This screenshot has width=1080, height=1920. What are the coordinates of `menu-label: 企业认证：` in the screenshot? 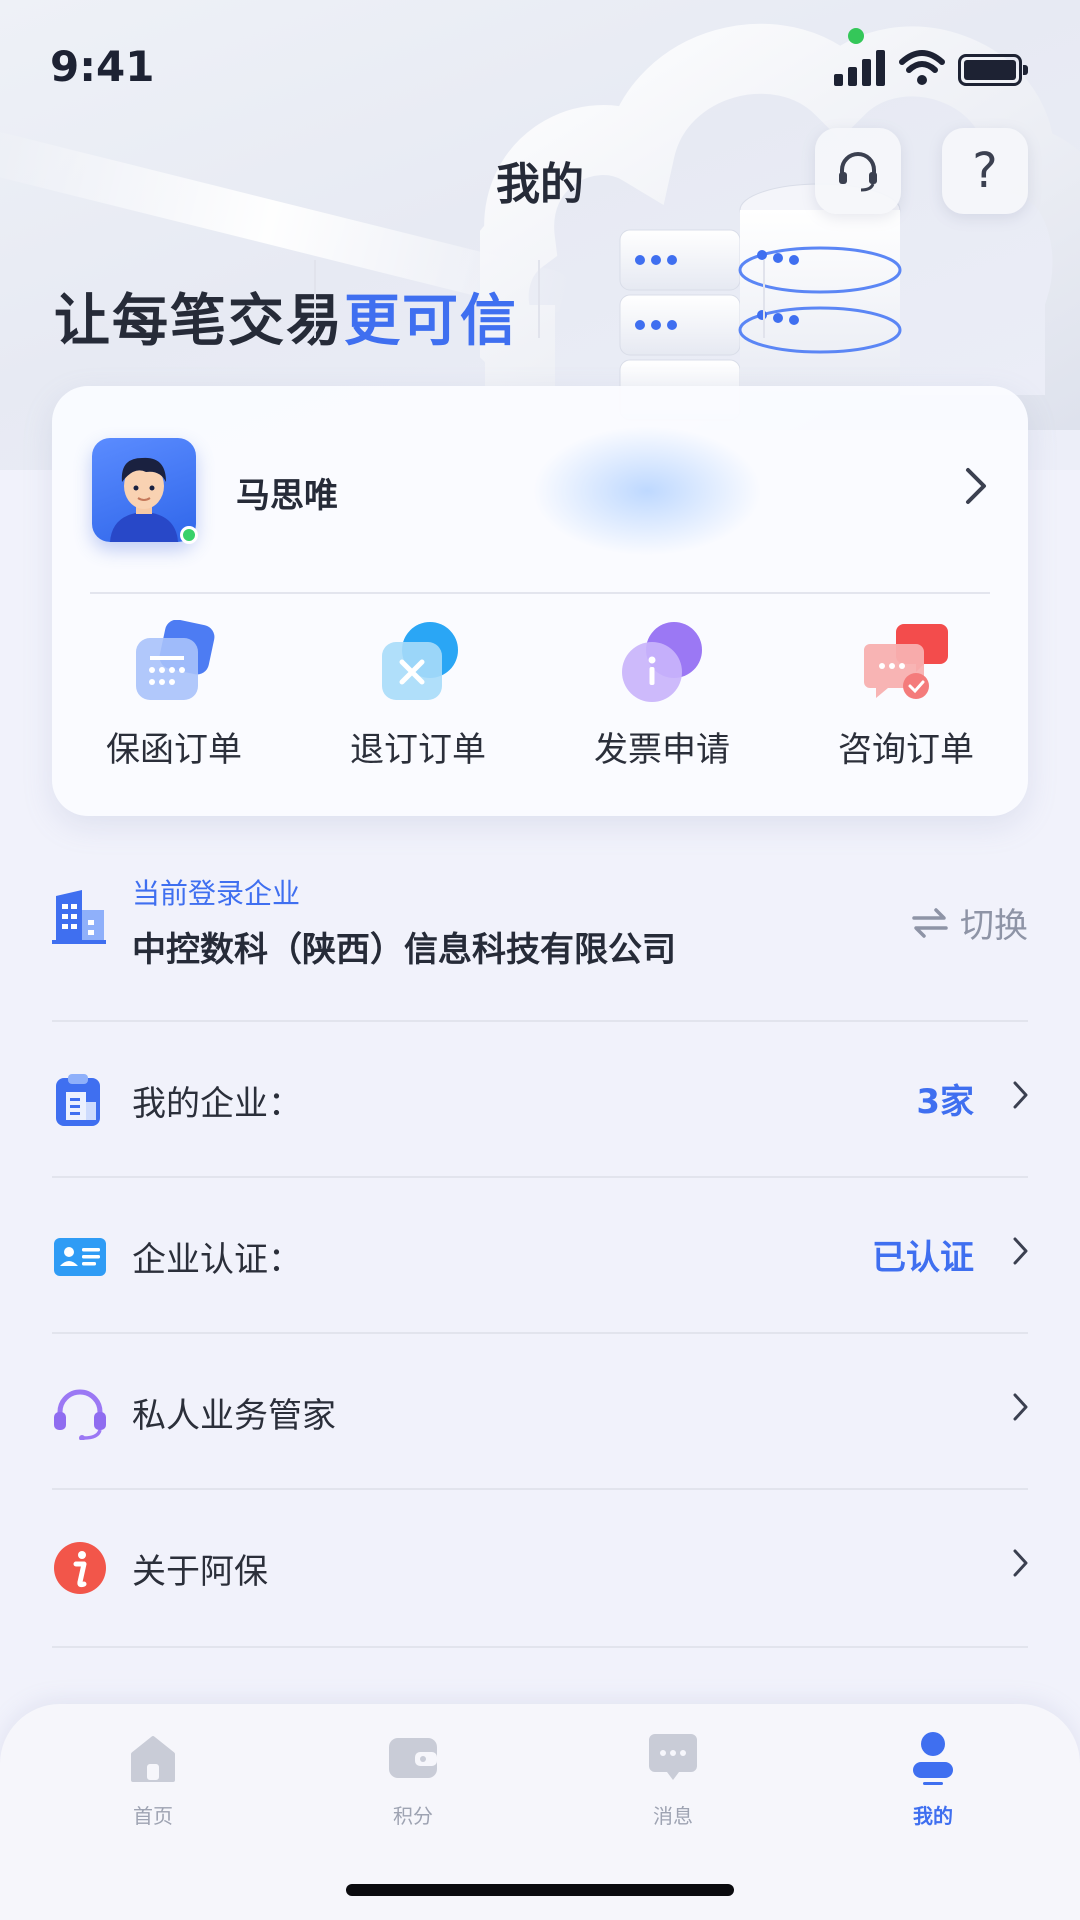 It's located at (217, 1260).